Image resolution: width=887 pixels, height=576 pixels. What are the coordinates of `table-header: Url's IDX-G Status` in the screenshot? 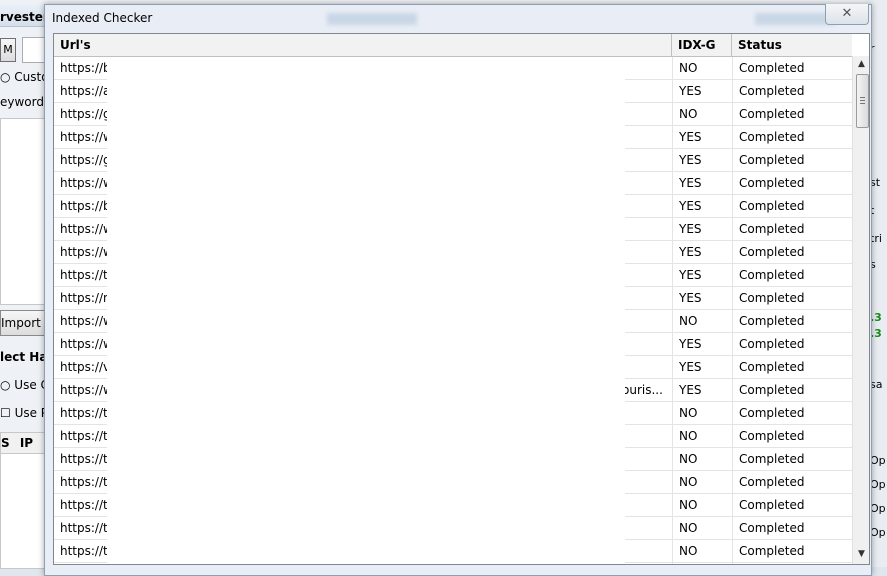 It's located at (453, 45).